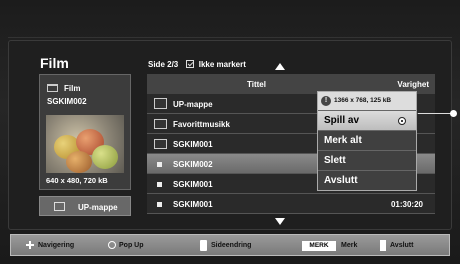 The width and height of the screenshot is (460, 264). What do you see at coordinates (349, 245) in the screenshot?
I see `footer-mark: Merk` at bounding box center [349, 245].